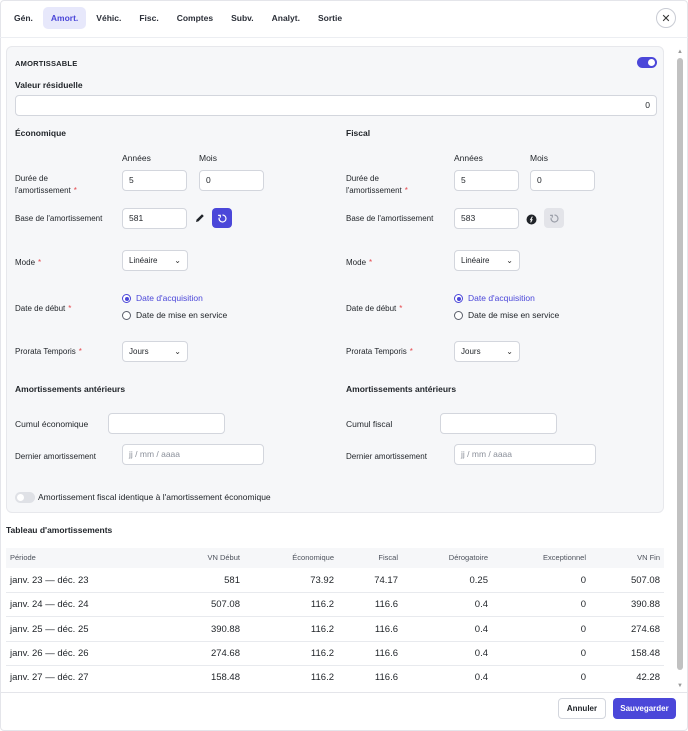  I want to click on eco-mois-label: Mois, so click(208, 158).